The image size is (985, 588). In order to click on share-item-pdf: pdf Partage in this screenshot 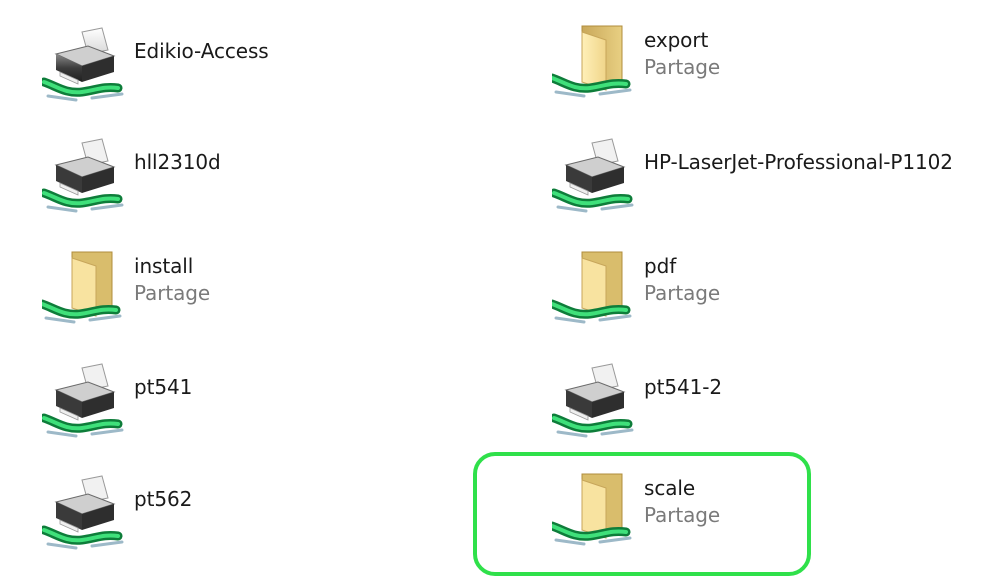, I will do `click(636, 289)`.